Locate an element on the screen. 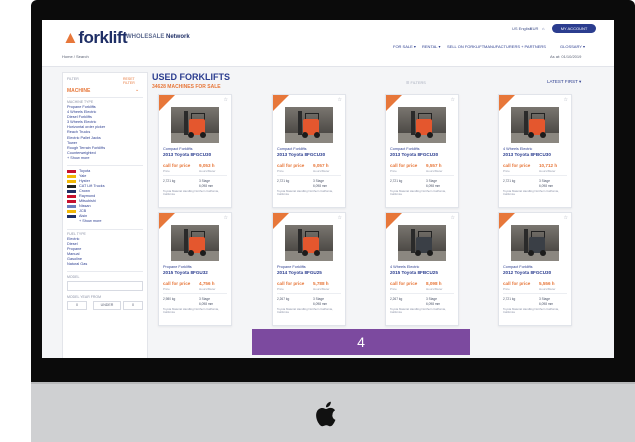 This screenshot has width=635, height=442. sort-select: LATEST FIRST ▾ is located at coordinates (564, 82).